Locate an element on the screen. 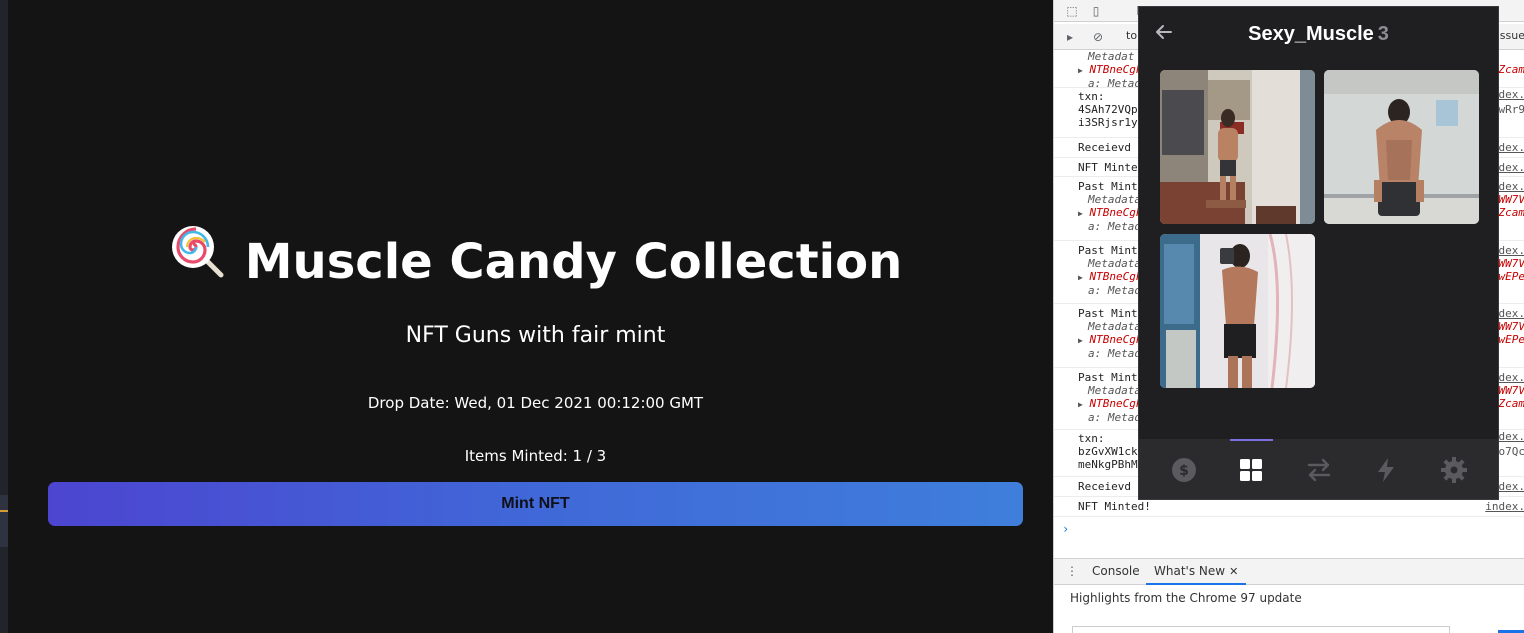  lightning-icon is located at coordinates (1386, 470).